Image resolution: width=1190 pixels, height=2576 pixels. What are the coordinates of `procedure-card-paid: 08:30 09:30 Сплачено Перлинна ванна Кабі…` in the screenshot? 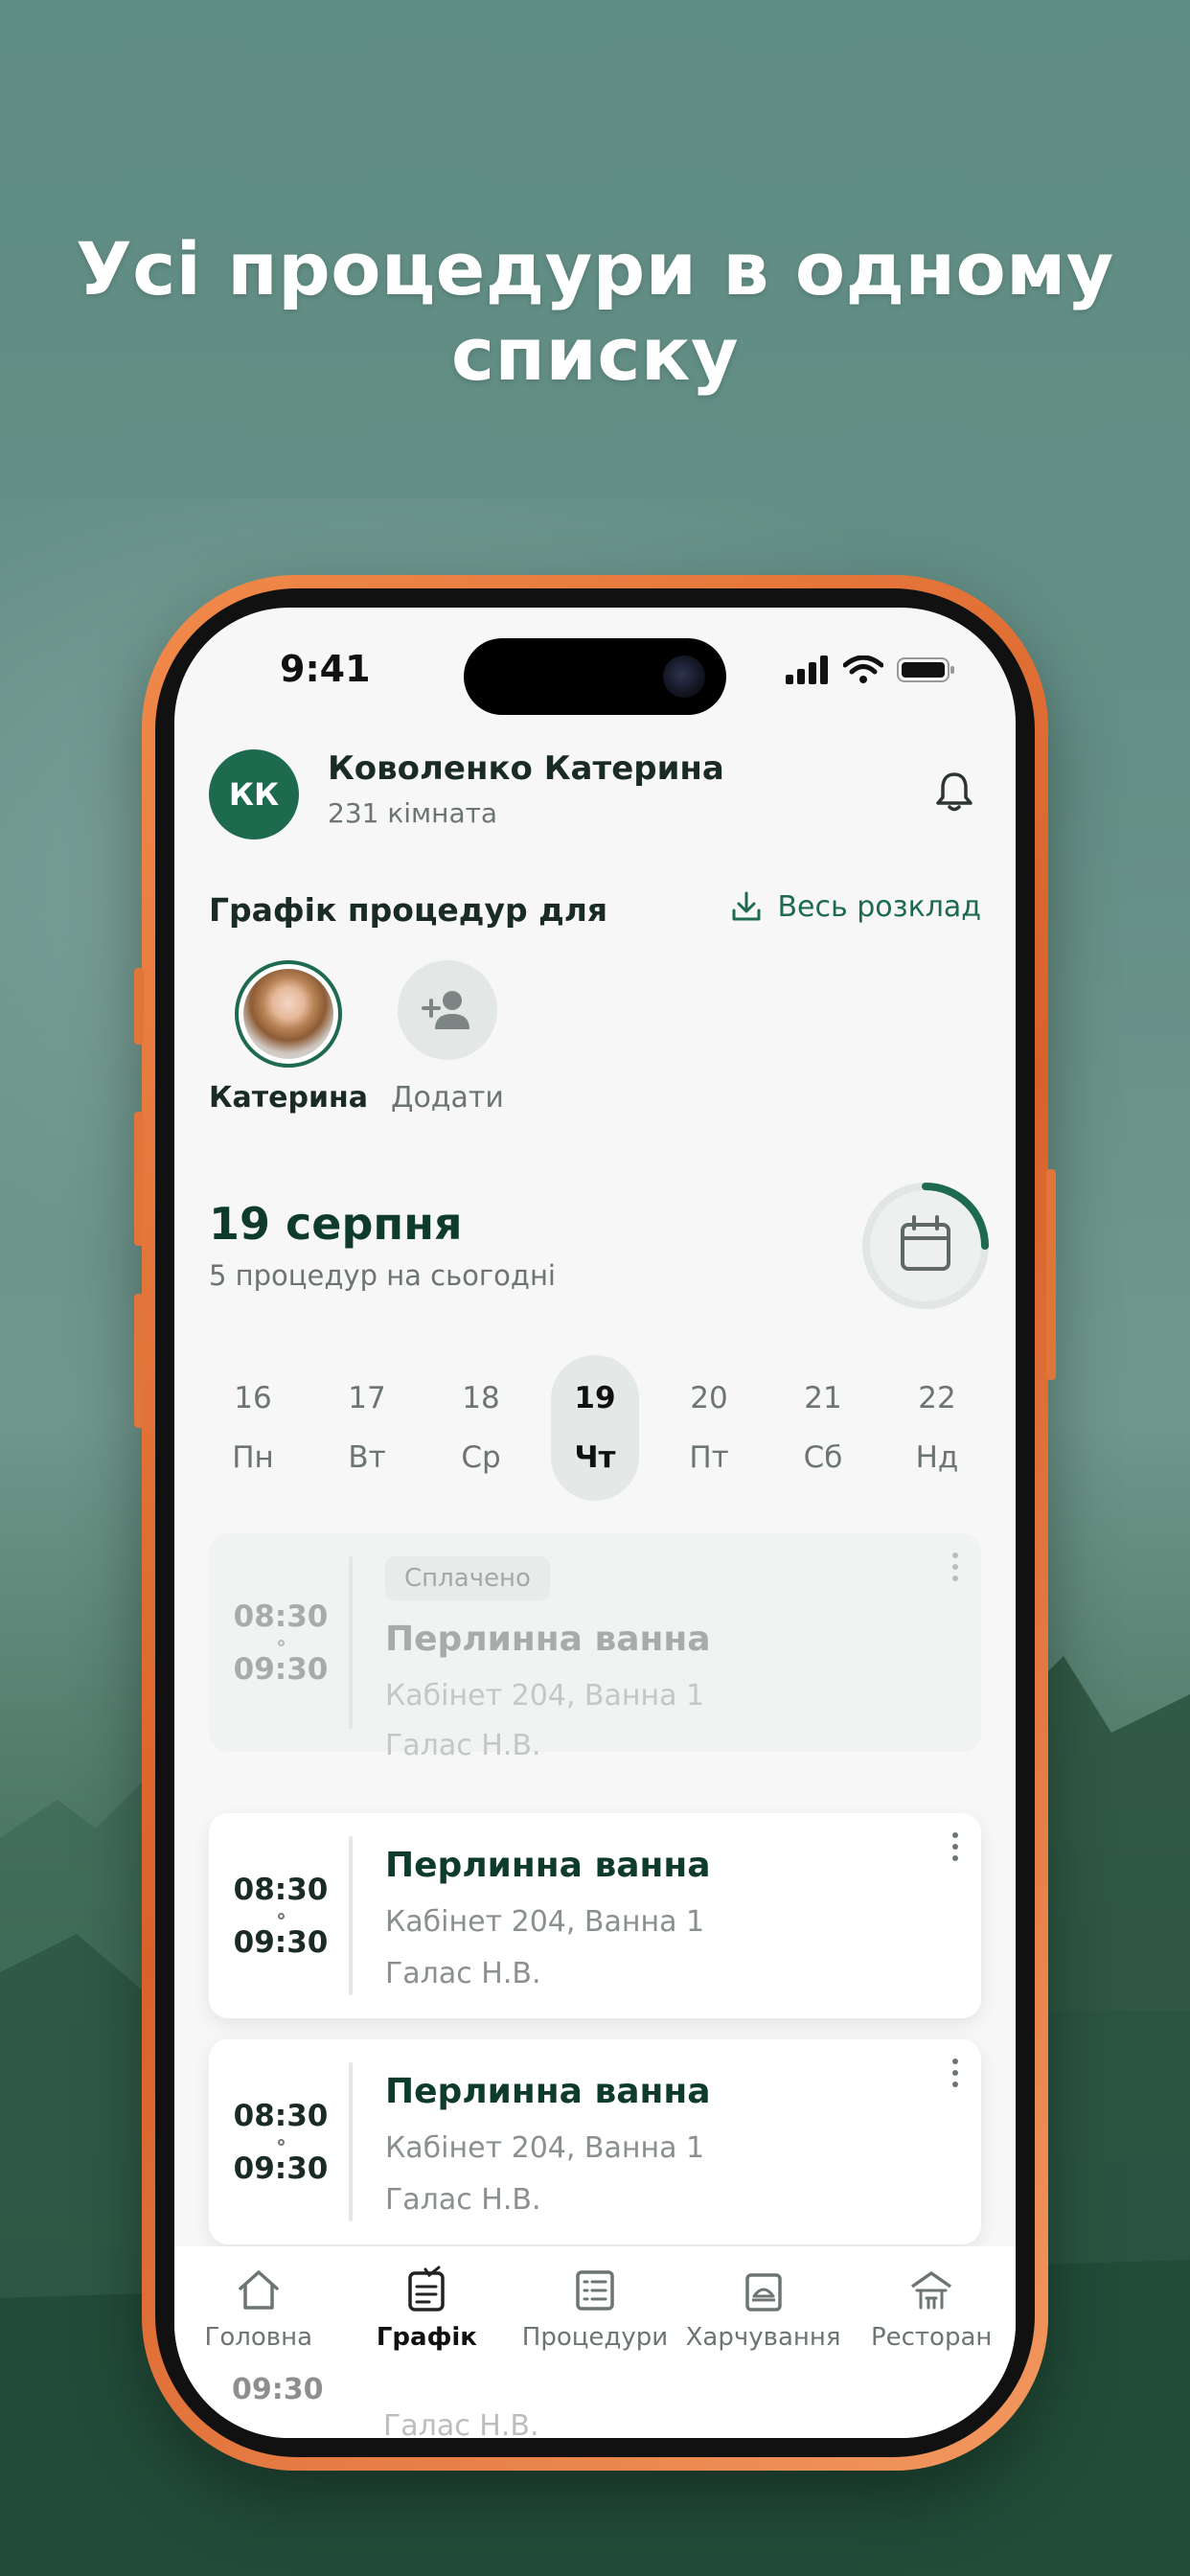 It's located at (595, 1647).